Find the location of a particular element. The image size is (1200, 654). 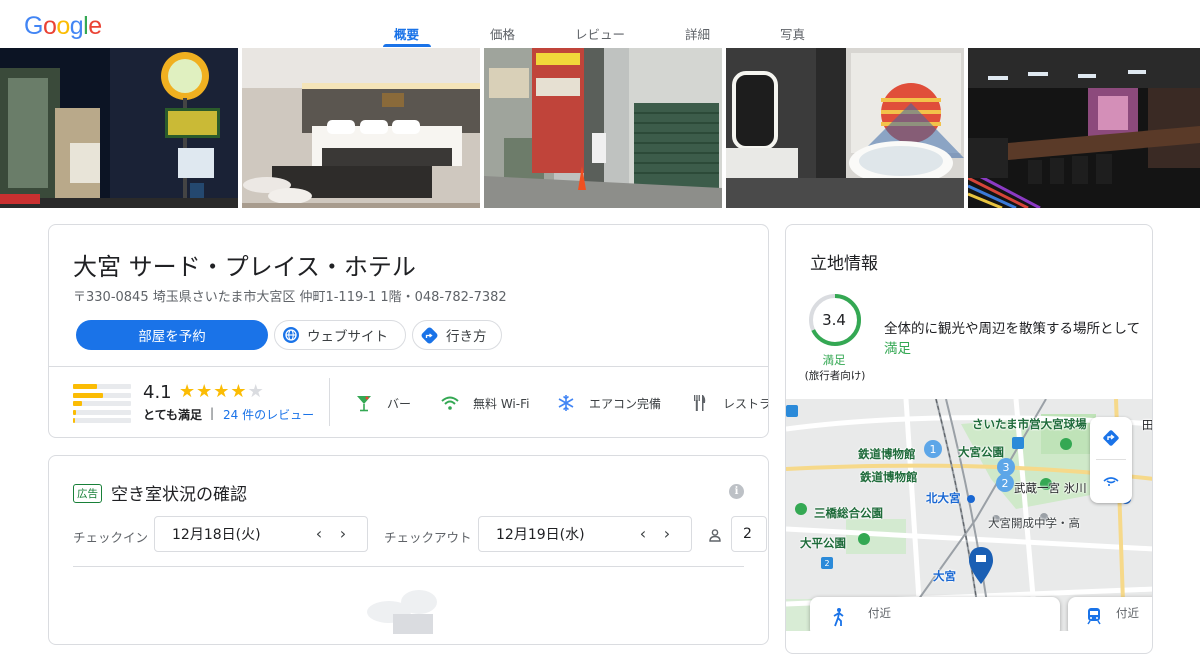

svg-text: 3 is located at coordinates (1006, 467).